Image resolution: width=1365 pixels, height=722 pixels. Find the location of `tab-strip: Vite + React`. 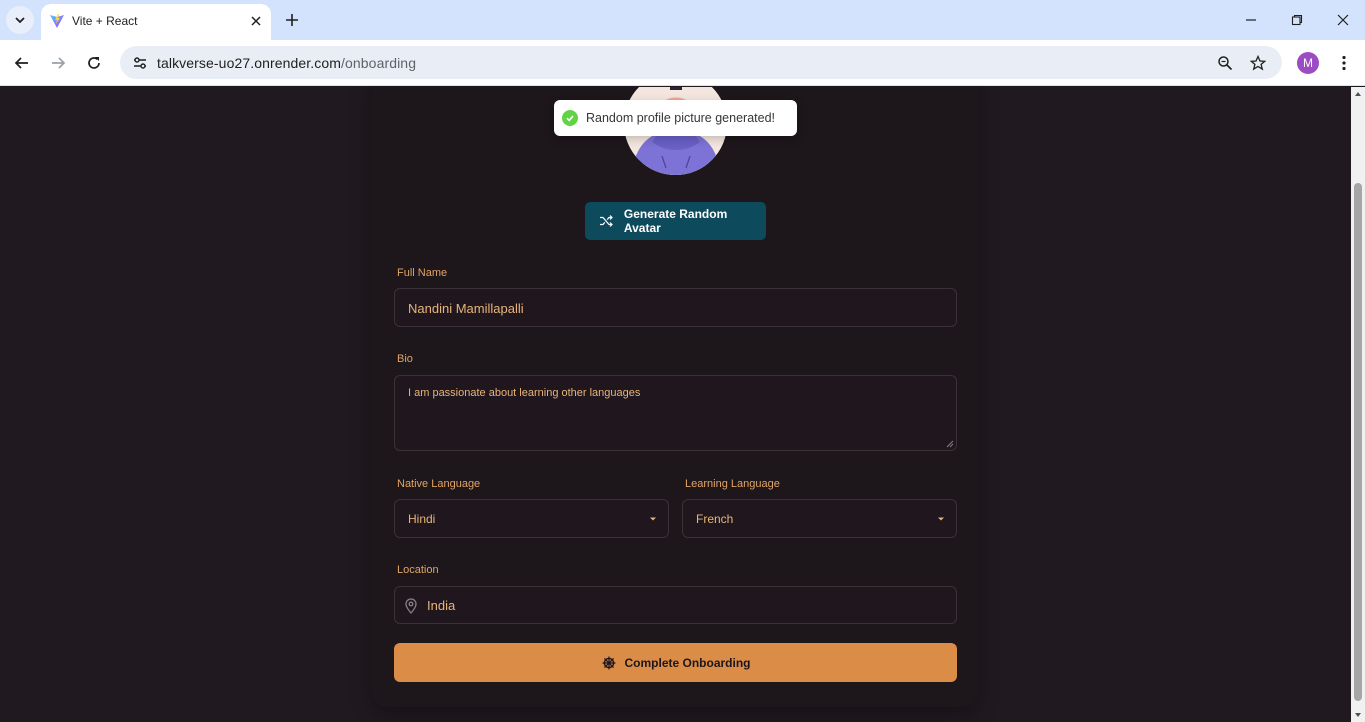

tab-strip: Vite + React is located at coordinates (682, 20).